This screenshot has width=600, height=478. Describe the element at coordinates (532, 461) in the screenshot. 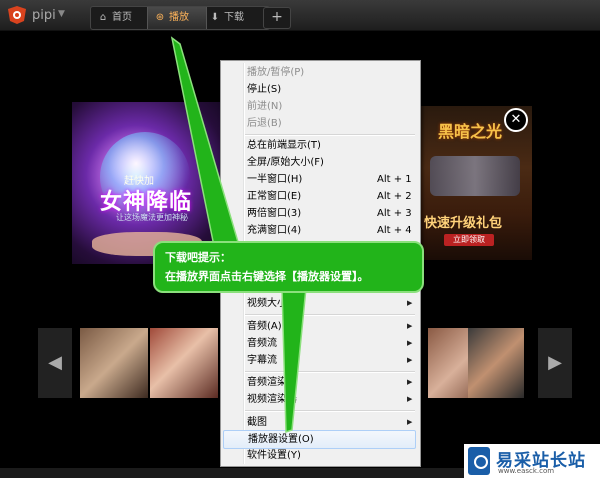

I see `watermark: 易采站长站 www.easck.com` at that location.